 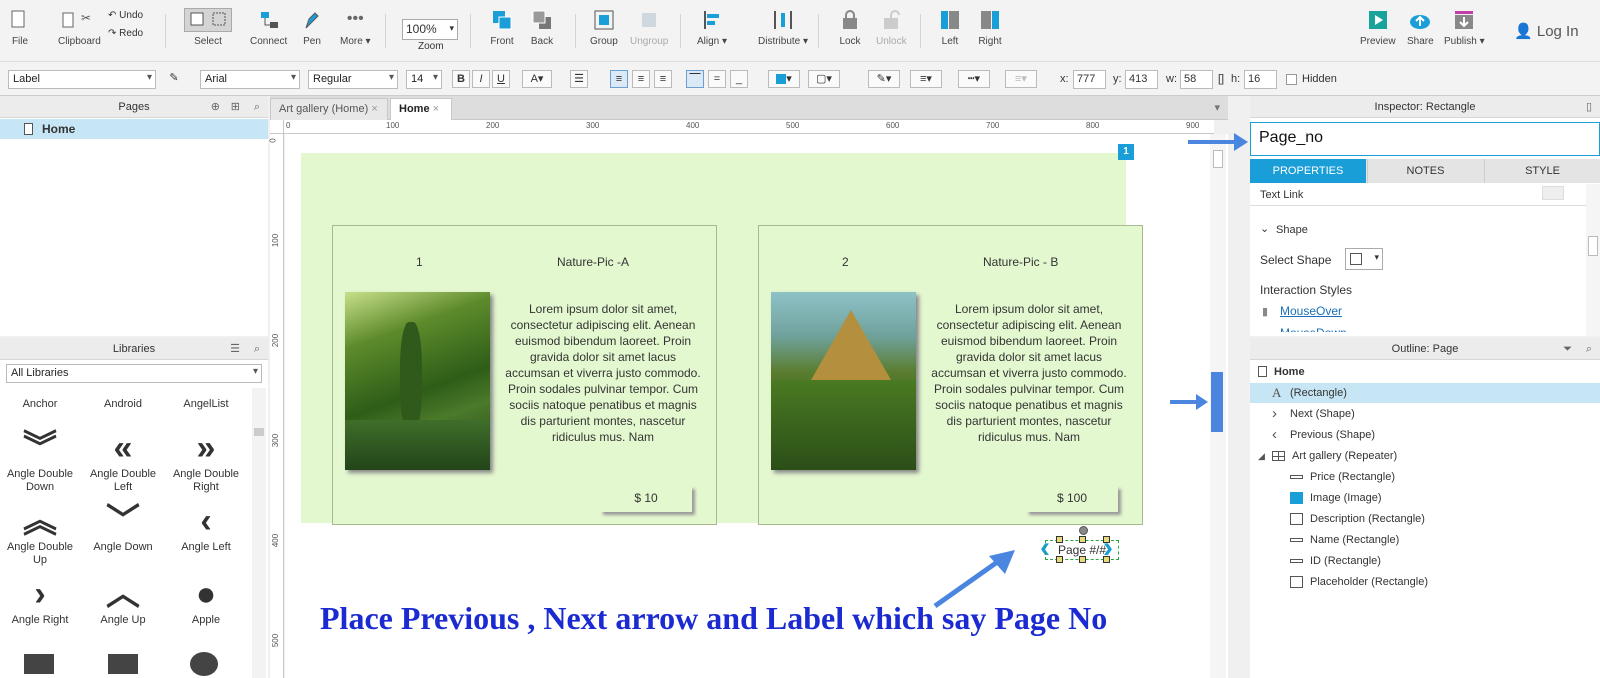 I want to click on clipboard-button: ✂ Clipboard, so click(x=79, y=27).